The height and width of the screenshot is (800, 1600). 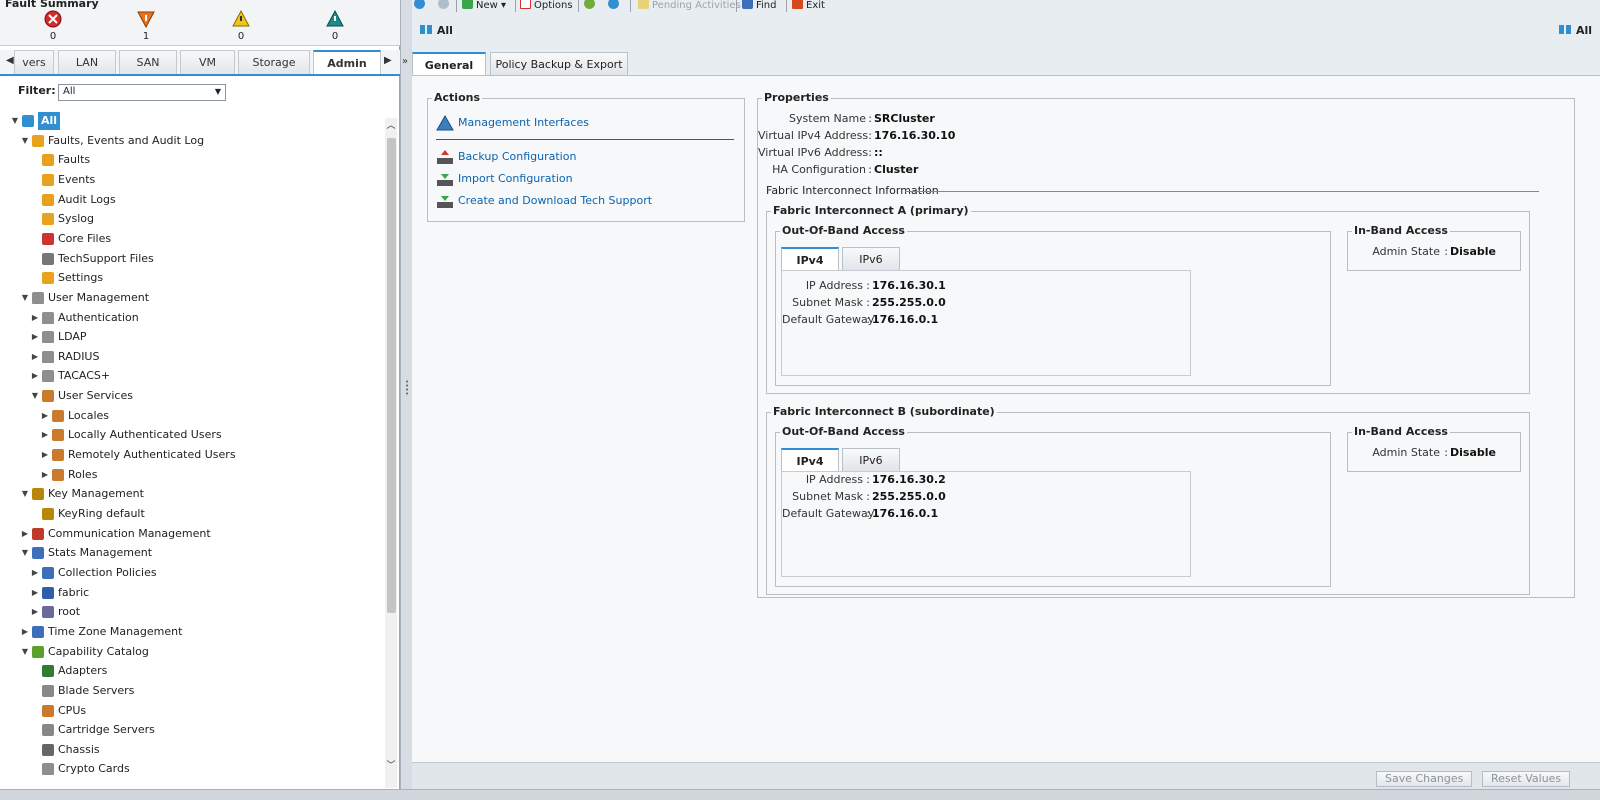 What do you see at coordinates (615, 5) in the screenshot?
I see `info-button` at bounding box center [615, 5].